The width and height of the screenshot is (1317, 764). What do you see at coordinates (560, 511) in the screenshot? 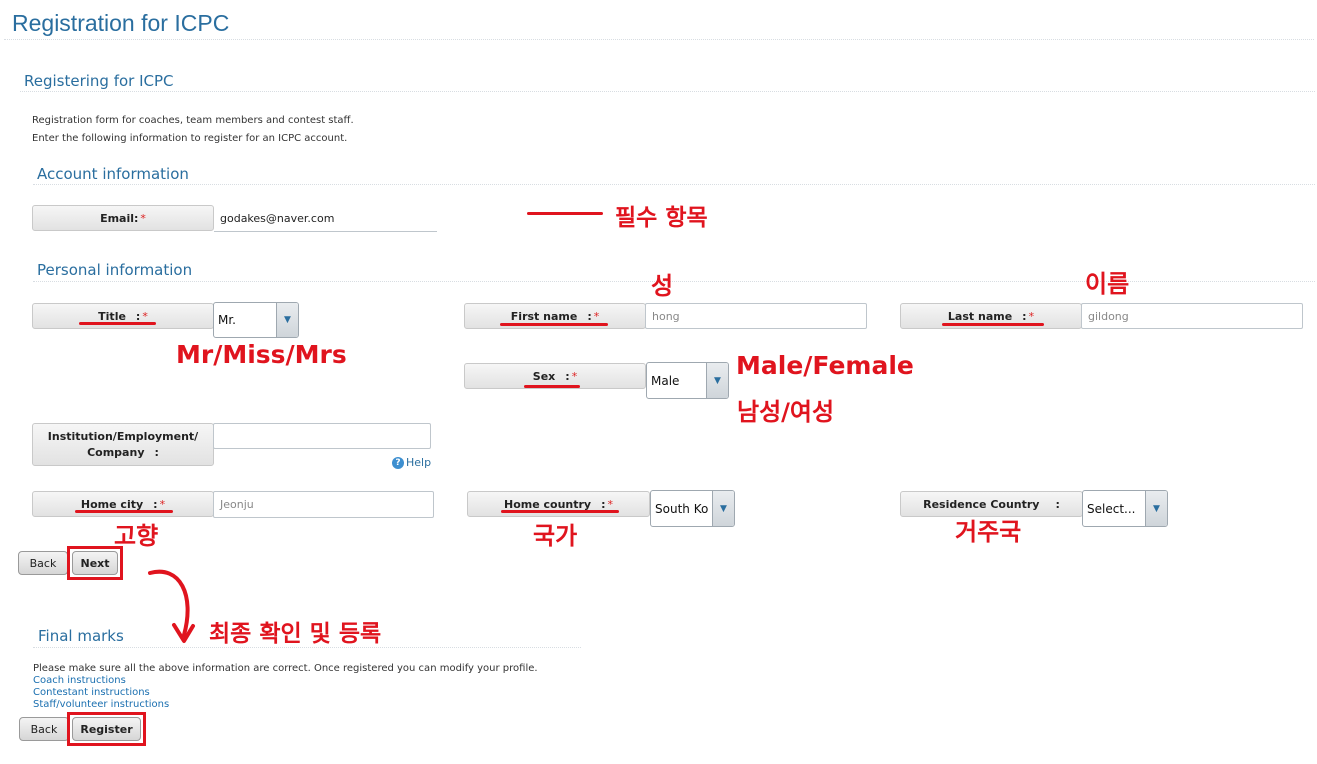
I see `annotation-home-country-underline` at bounding box center [560, 511].